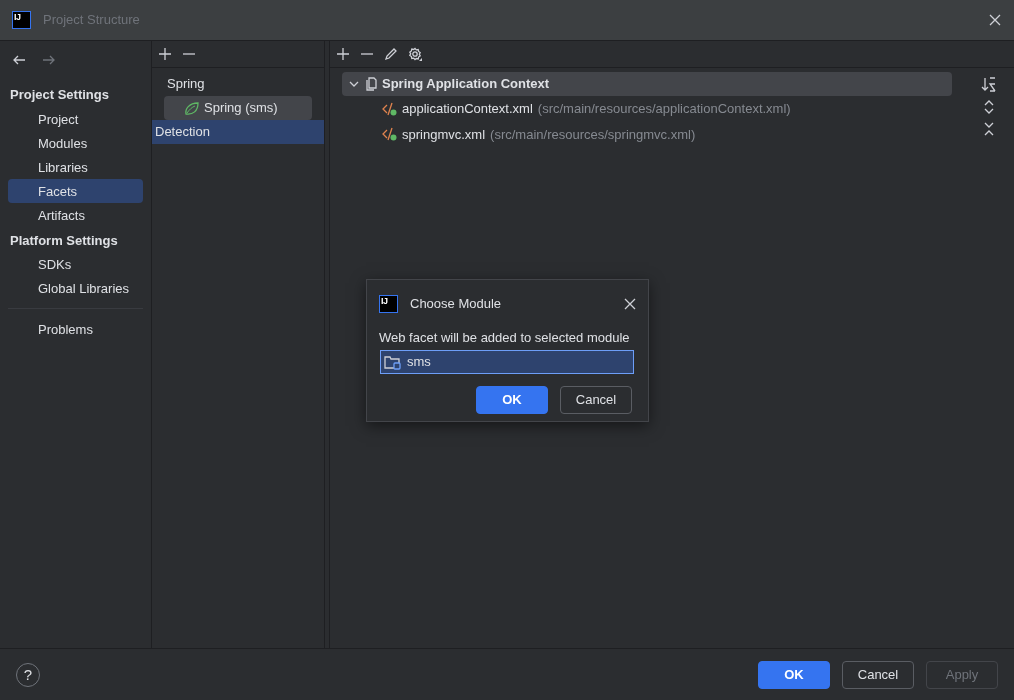  Describe the element at coordinates (393, 361) in the screenshot. I see `folder-icon` at that location.